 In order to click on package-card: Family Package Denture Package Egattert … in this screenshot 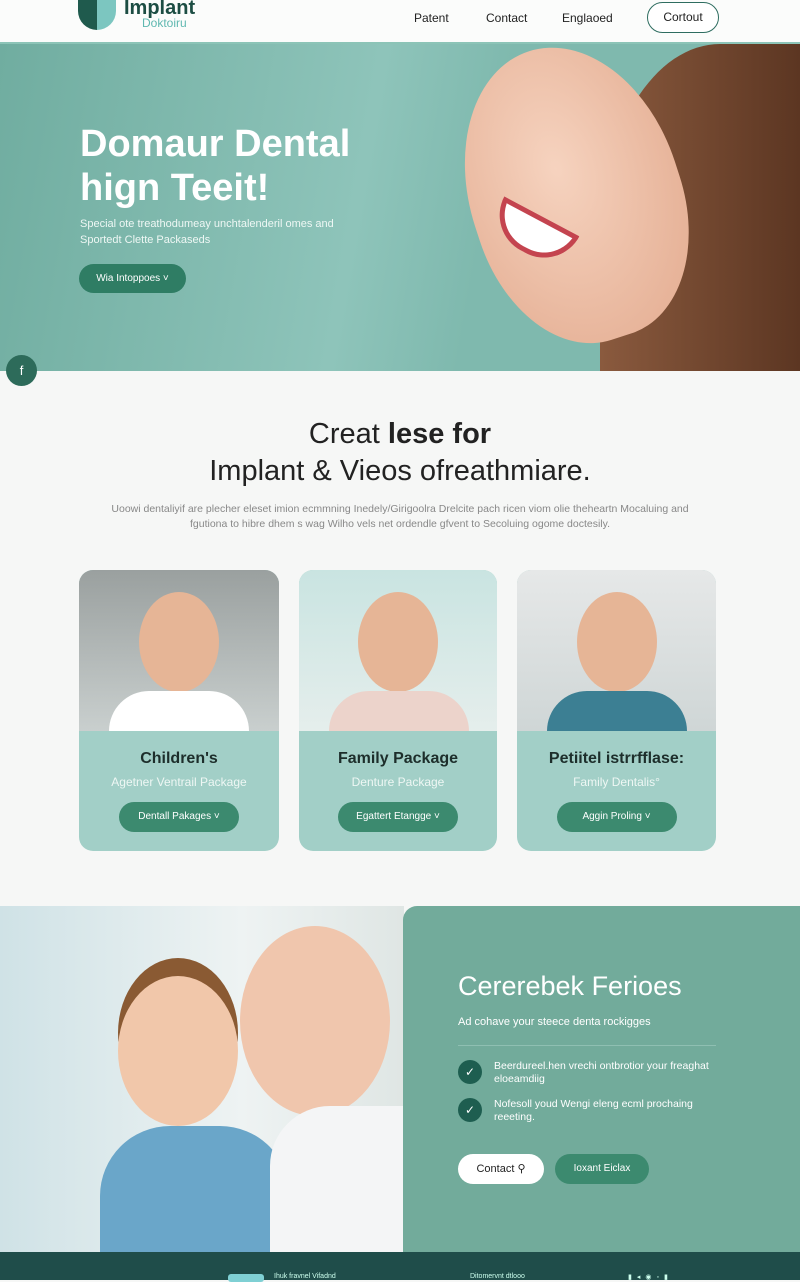, I will do `click(398, 710)`.